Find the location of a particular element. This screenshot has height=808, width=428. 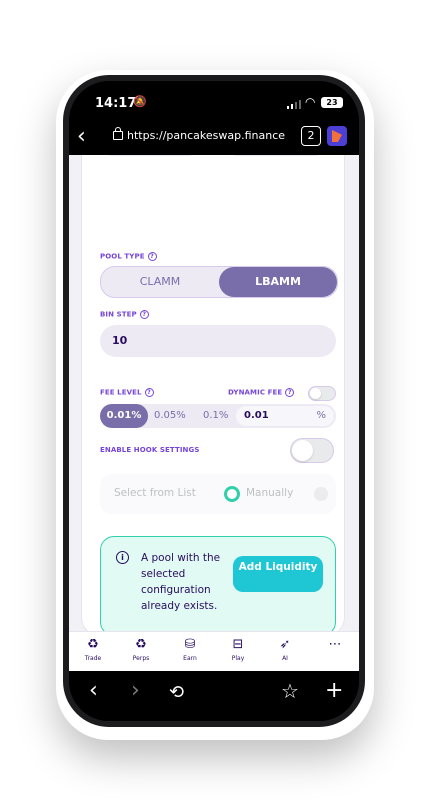

dynamic-fee-label: DYNAMIC FEE? is located at coordinates (261, 392).